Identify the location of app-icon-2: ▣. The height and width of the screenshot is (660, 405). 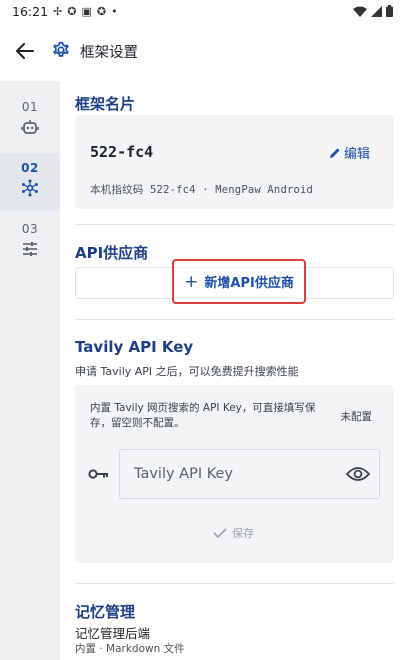
(86, 11).